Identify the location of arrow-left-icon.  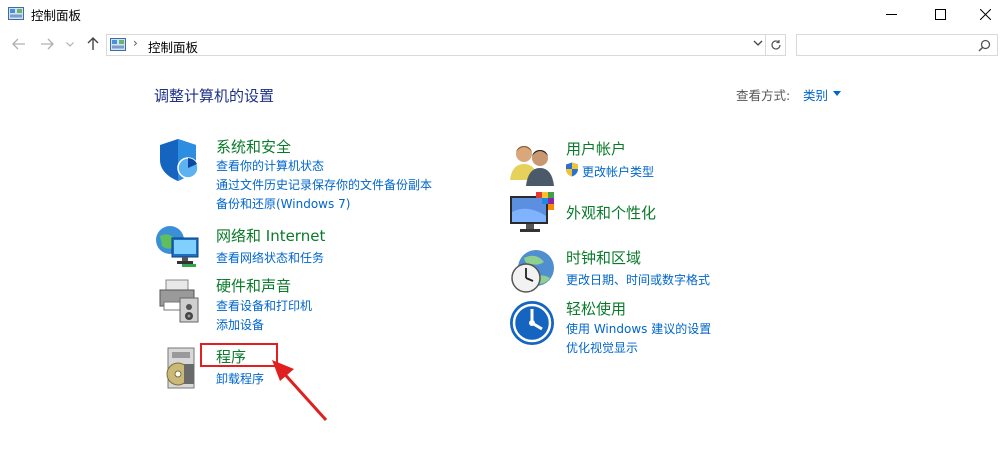
(18, 44).